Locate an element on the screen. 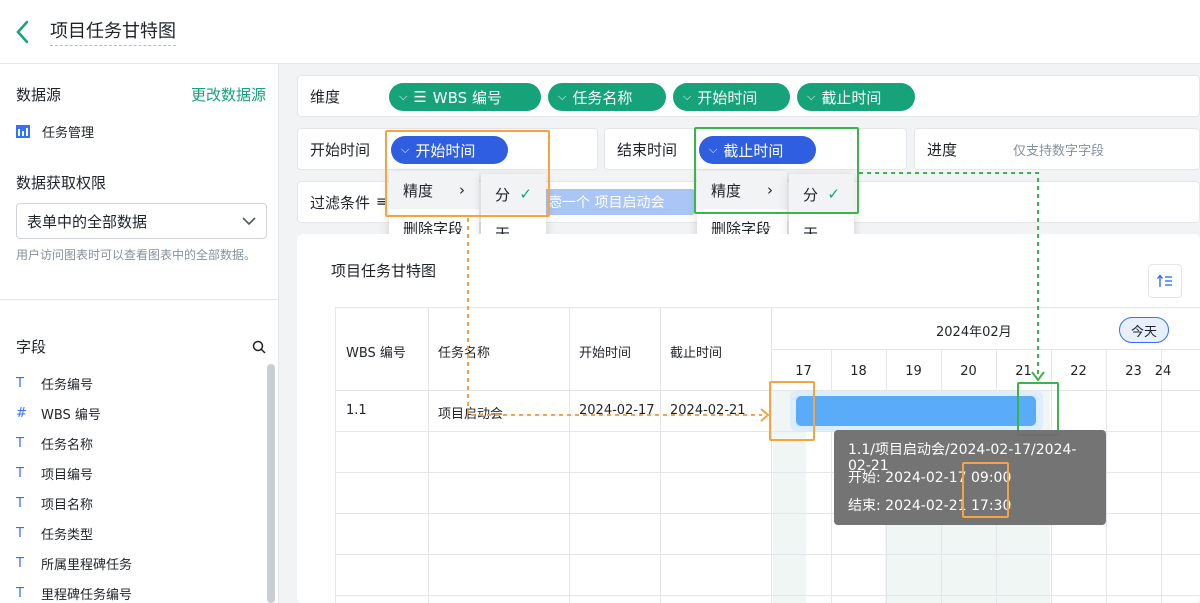  time-highlight is located at coordinates (985, 490).